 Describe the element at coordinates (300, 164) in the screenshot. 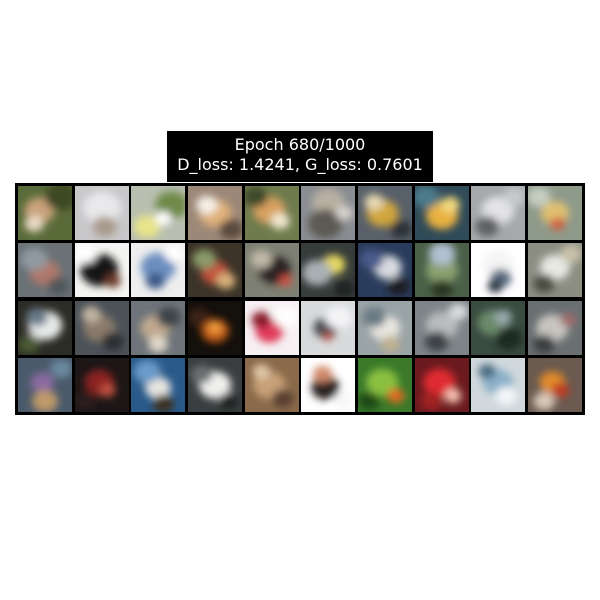

I see `loss-label: D_loss: 1.4241, G_loss: 0.7601` at that location.